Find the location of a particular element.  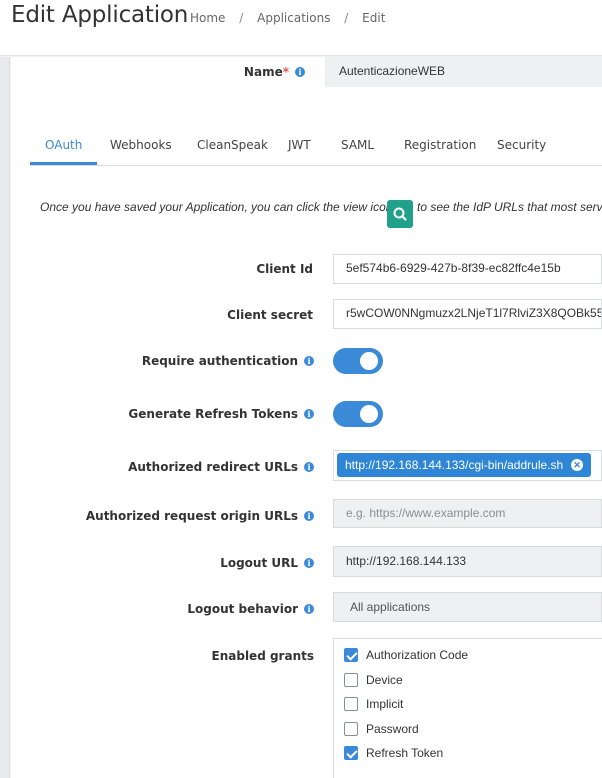

tab-security: Security is located at coordinates (521, 146).